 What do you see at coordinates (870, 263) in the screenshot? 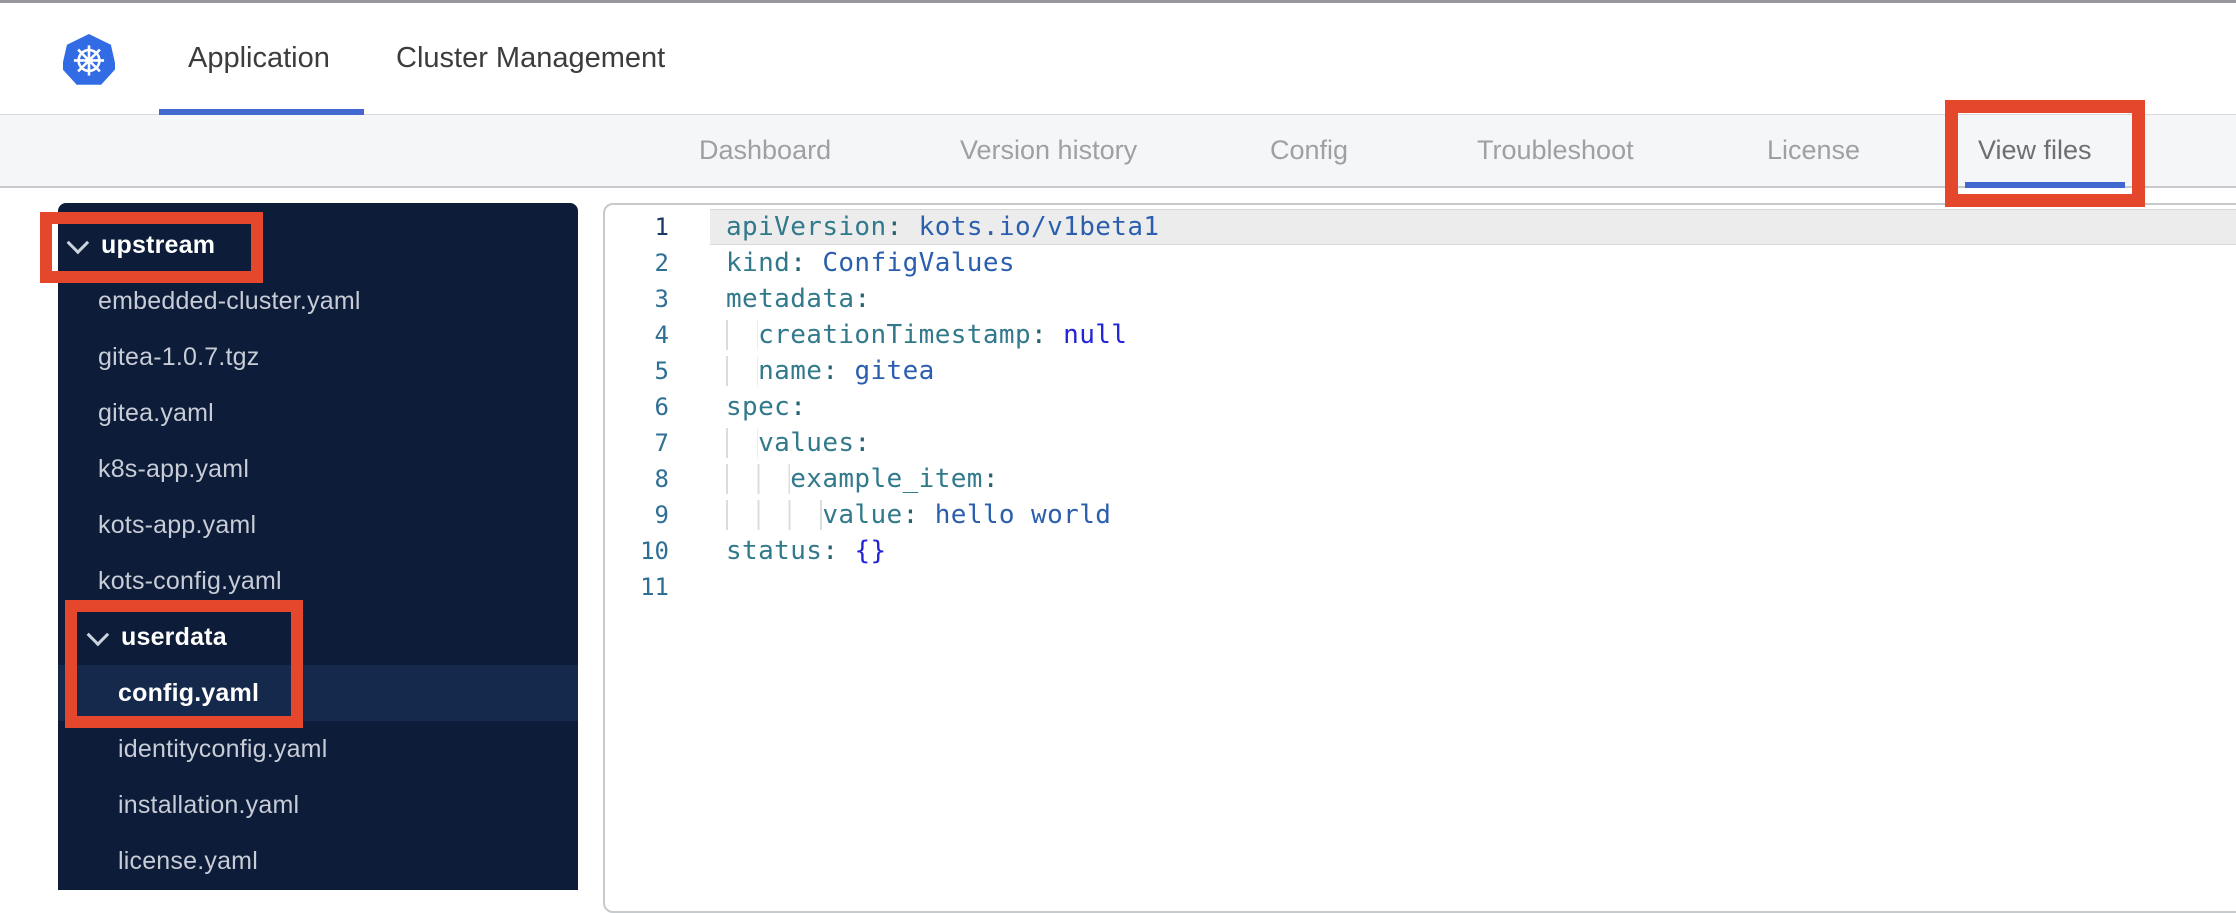
I see `code-text: kind: ConfigValues` at bounding box center [870, 263].